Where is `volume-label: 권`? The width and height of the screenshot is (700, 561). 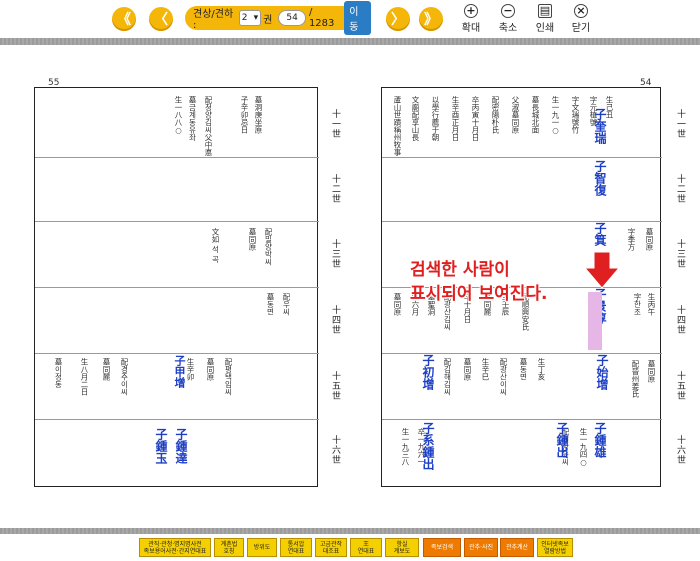 volume-label: 권 is located at coordinates (268, 20).